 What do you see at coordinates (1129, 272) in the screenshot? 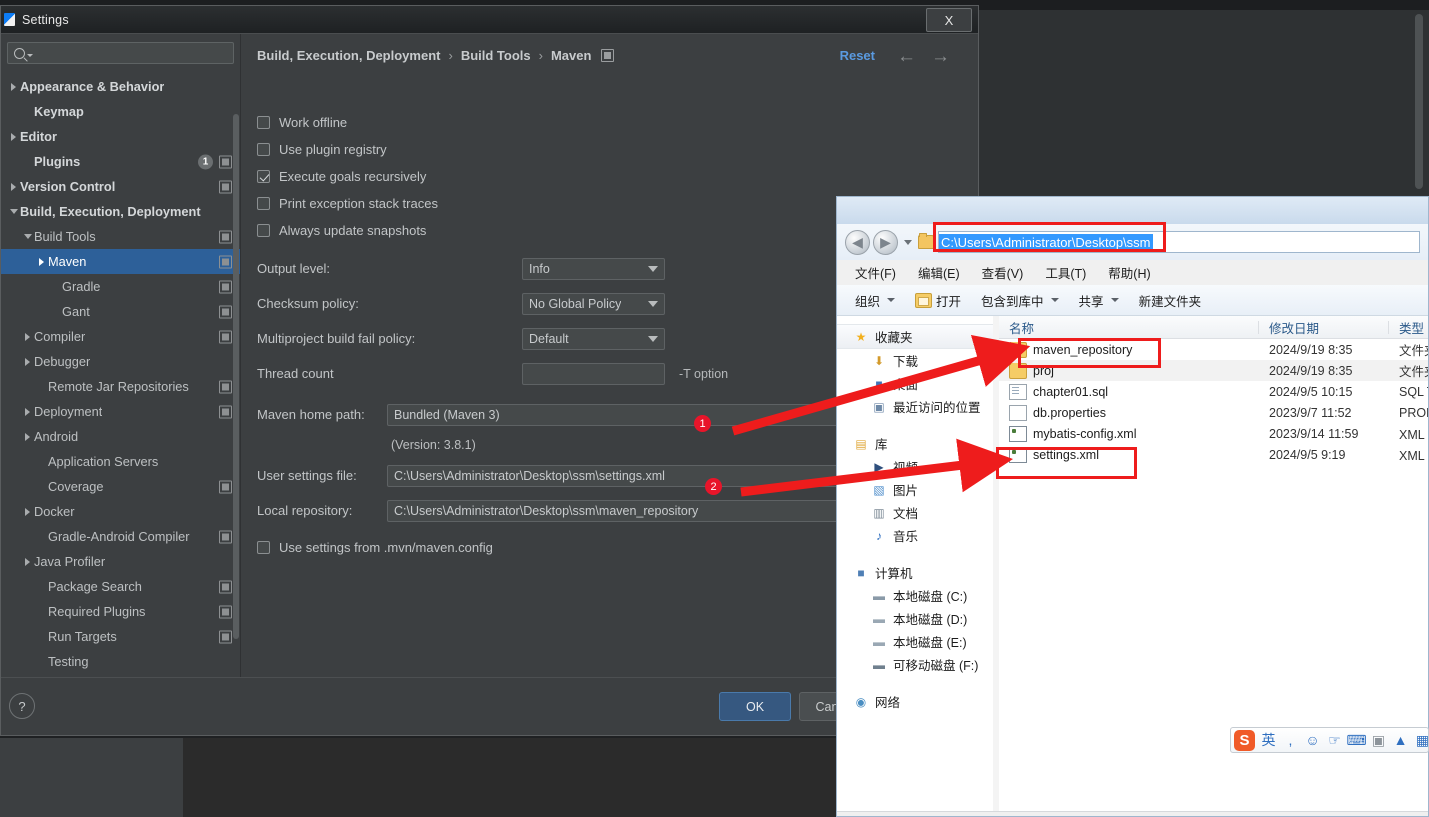
I see `menu-item-4: 帮助(H)` at bounding box center [1129, 272].